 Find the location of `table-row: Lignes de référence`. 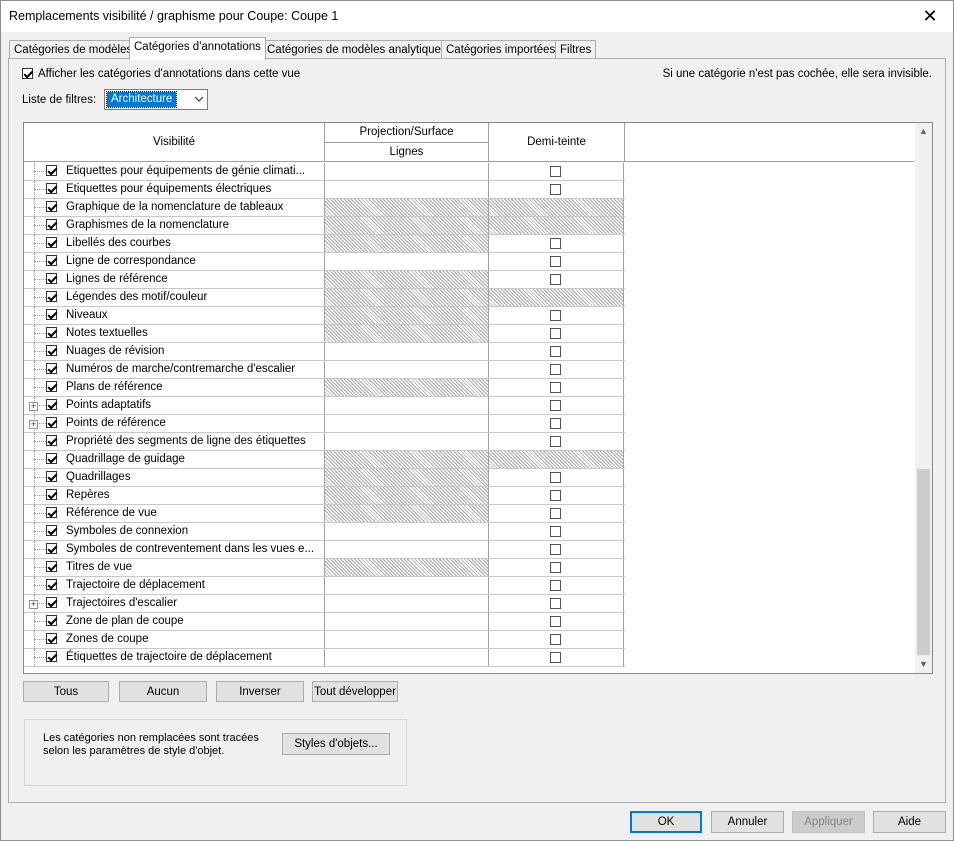

table-row: Lignes de référence is located at coordinates (324, 280).